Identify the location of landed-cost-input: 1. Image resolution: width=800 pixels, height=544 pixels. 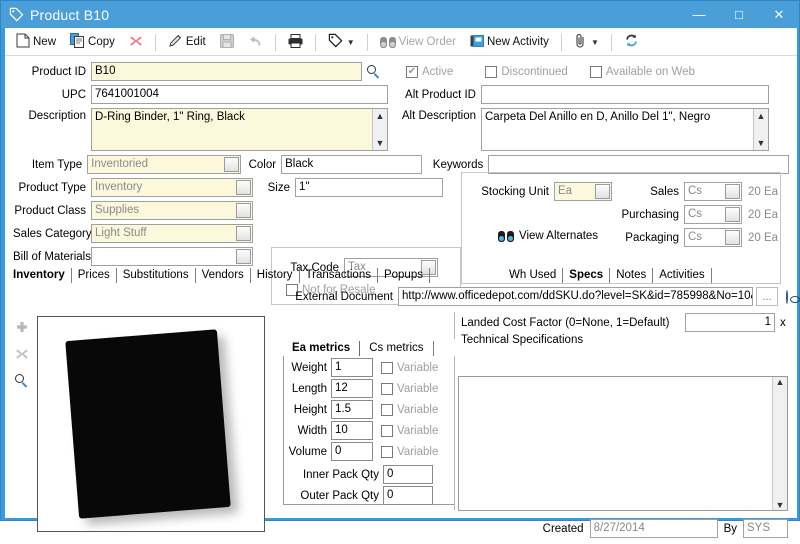
(730, 322).